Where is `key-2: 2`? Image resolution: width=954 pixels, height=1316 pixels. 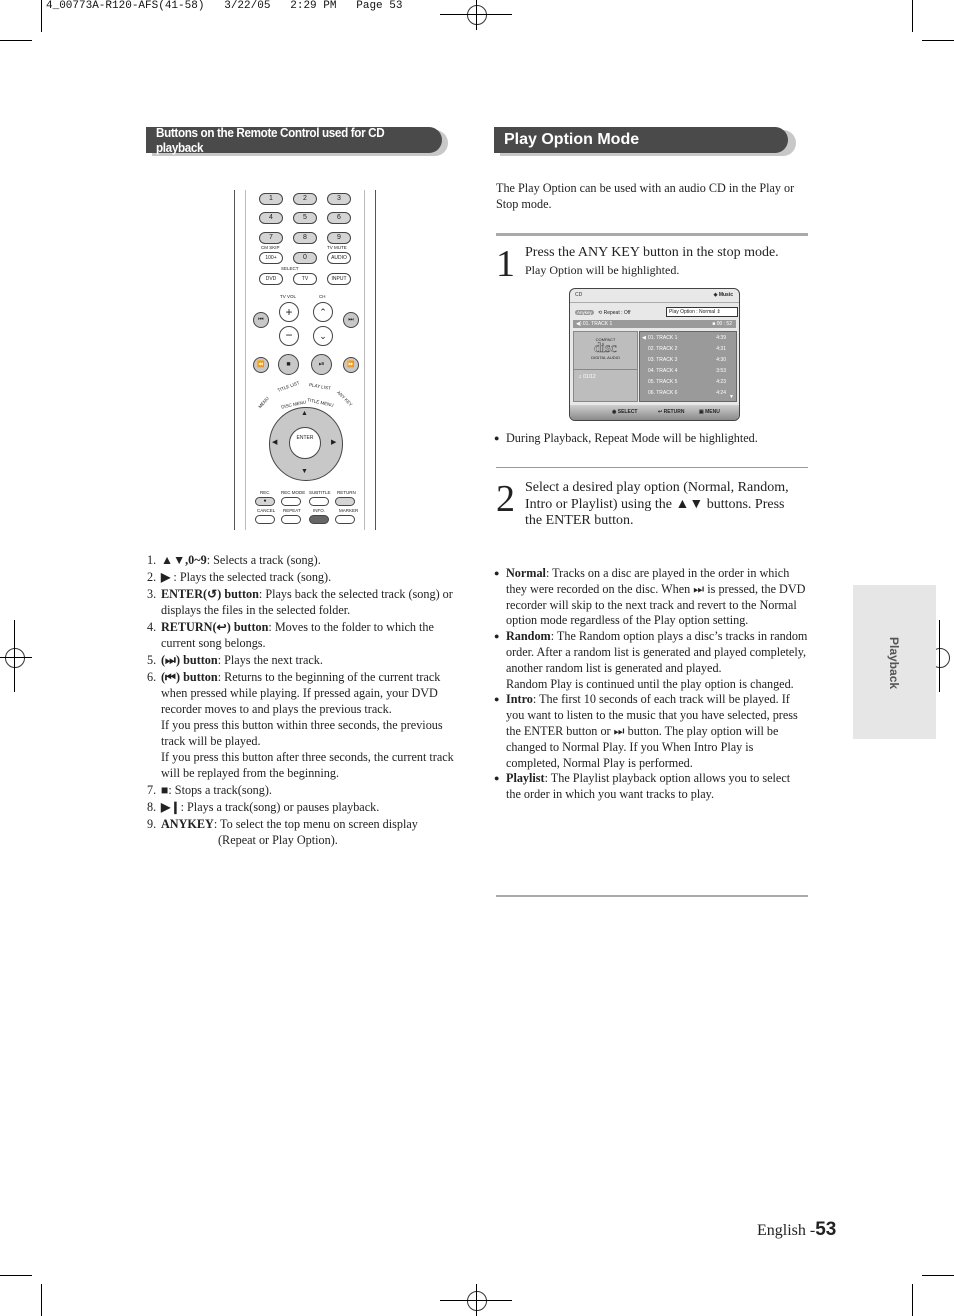
key-2: 2 is located at coordinates (305, 199).